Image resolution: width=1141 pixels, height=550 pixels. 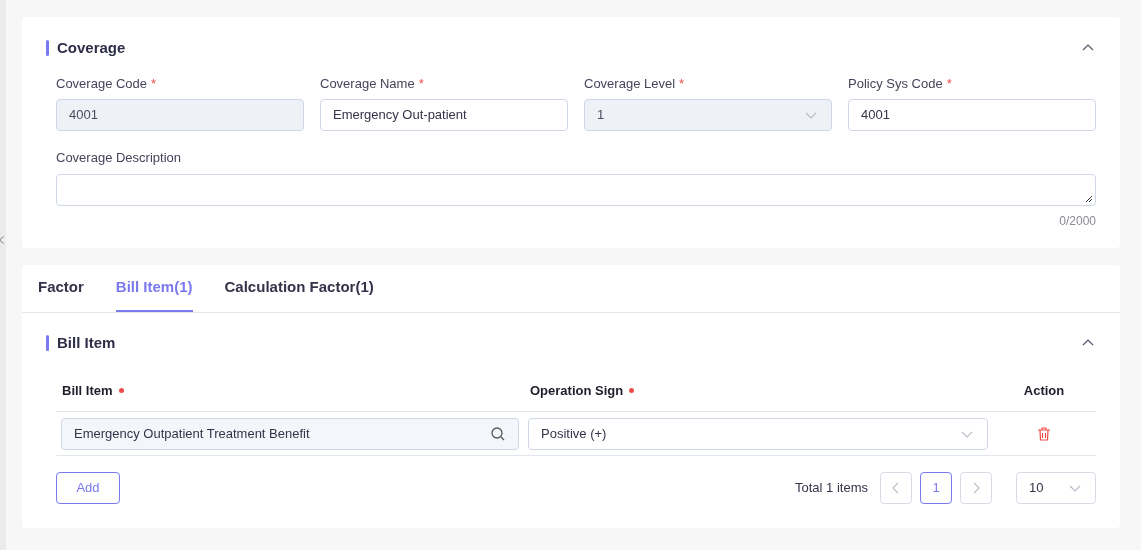 What do you see at coordinates (831, 488) in the screenshot?
I see `total-items: Total 1 items` at bounding box center [831, 488].